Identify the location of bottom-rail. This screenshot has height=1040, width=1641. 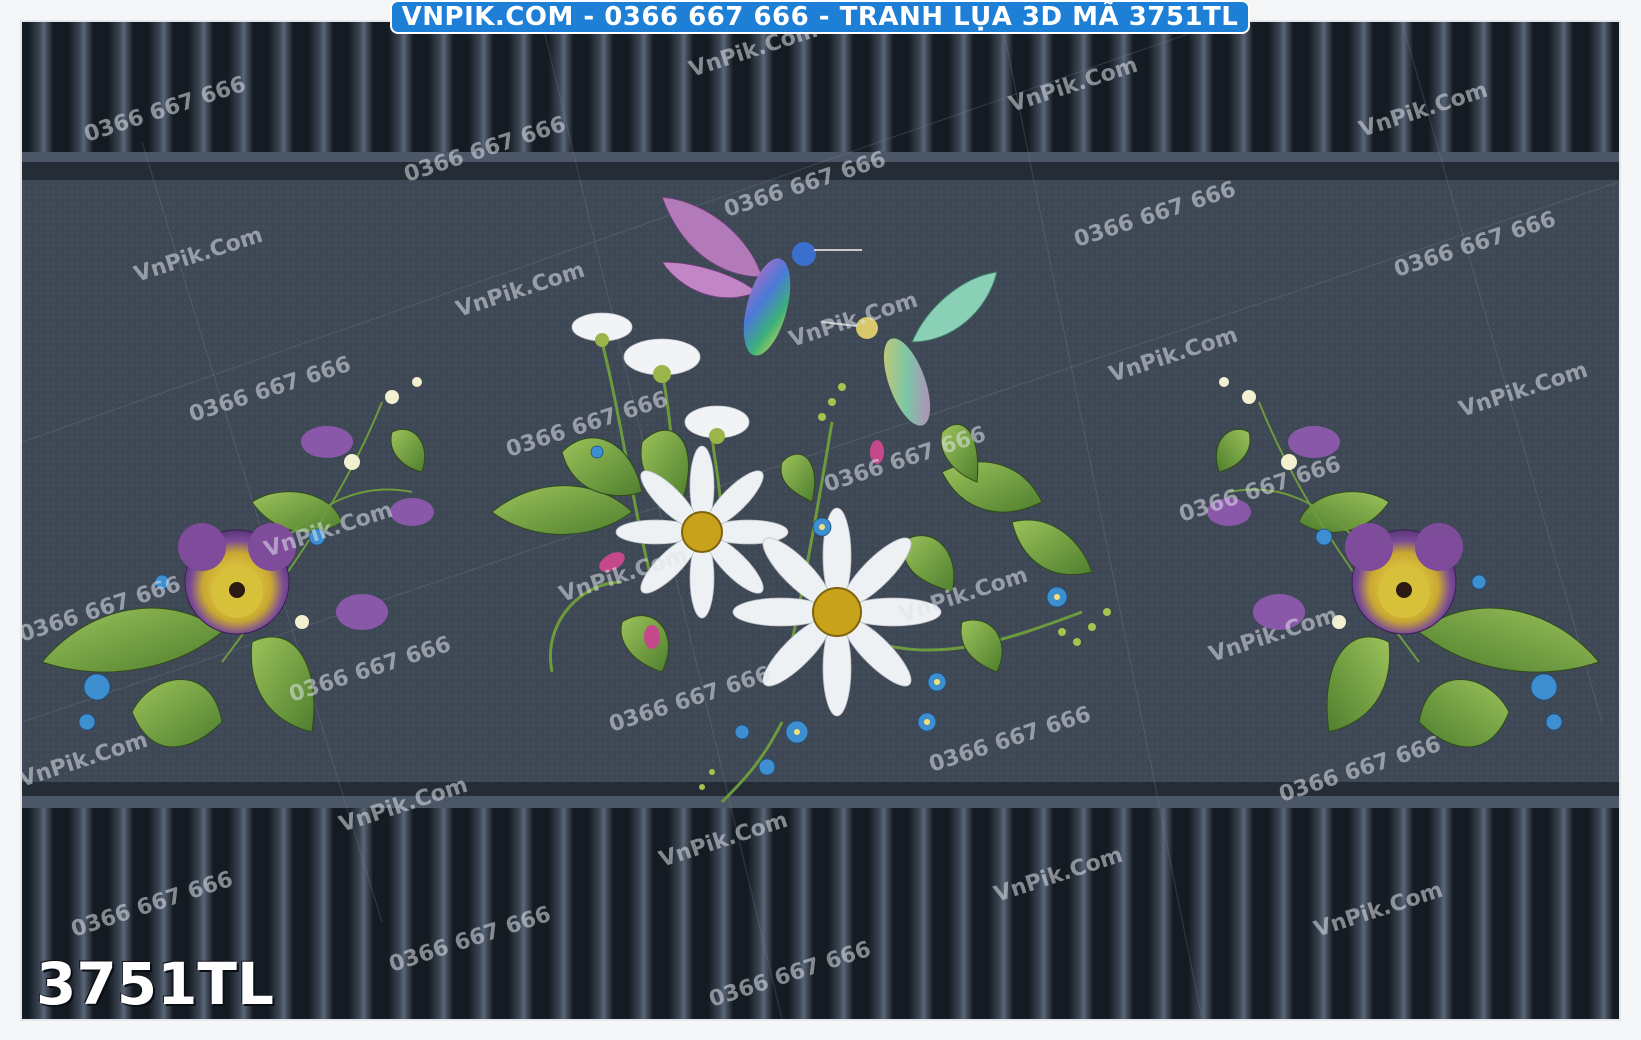
(820, 802).